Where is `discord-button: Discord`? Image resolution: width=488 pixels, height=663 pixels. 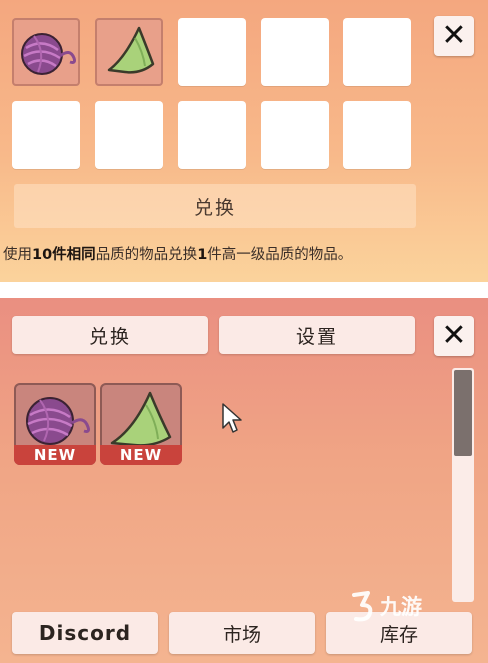
discord-button: Discord is located at coordinates (85, 633).